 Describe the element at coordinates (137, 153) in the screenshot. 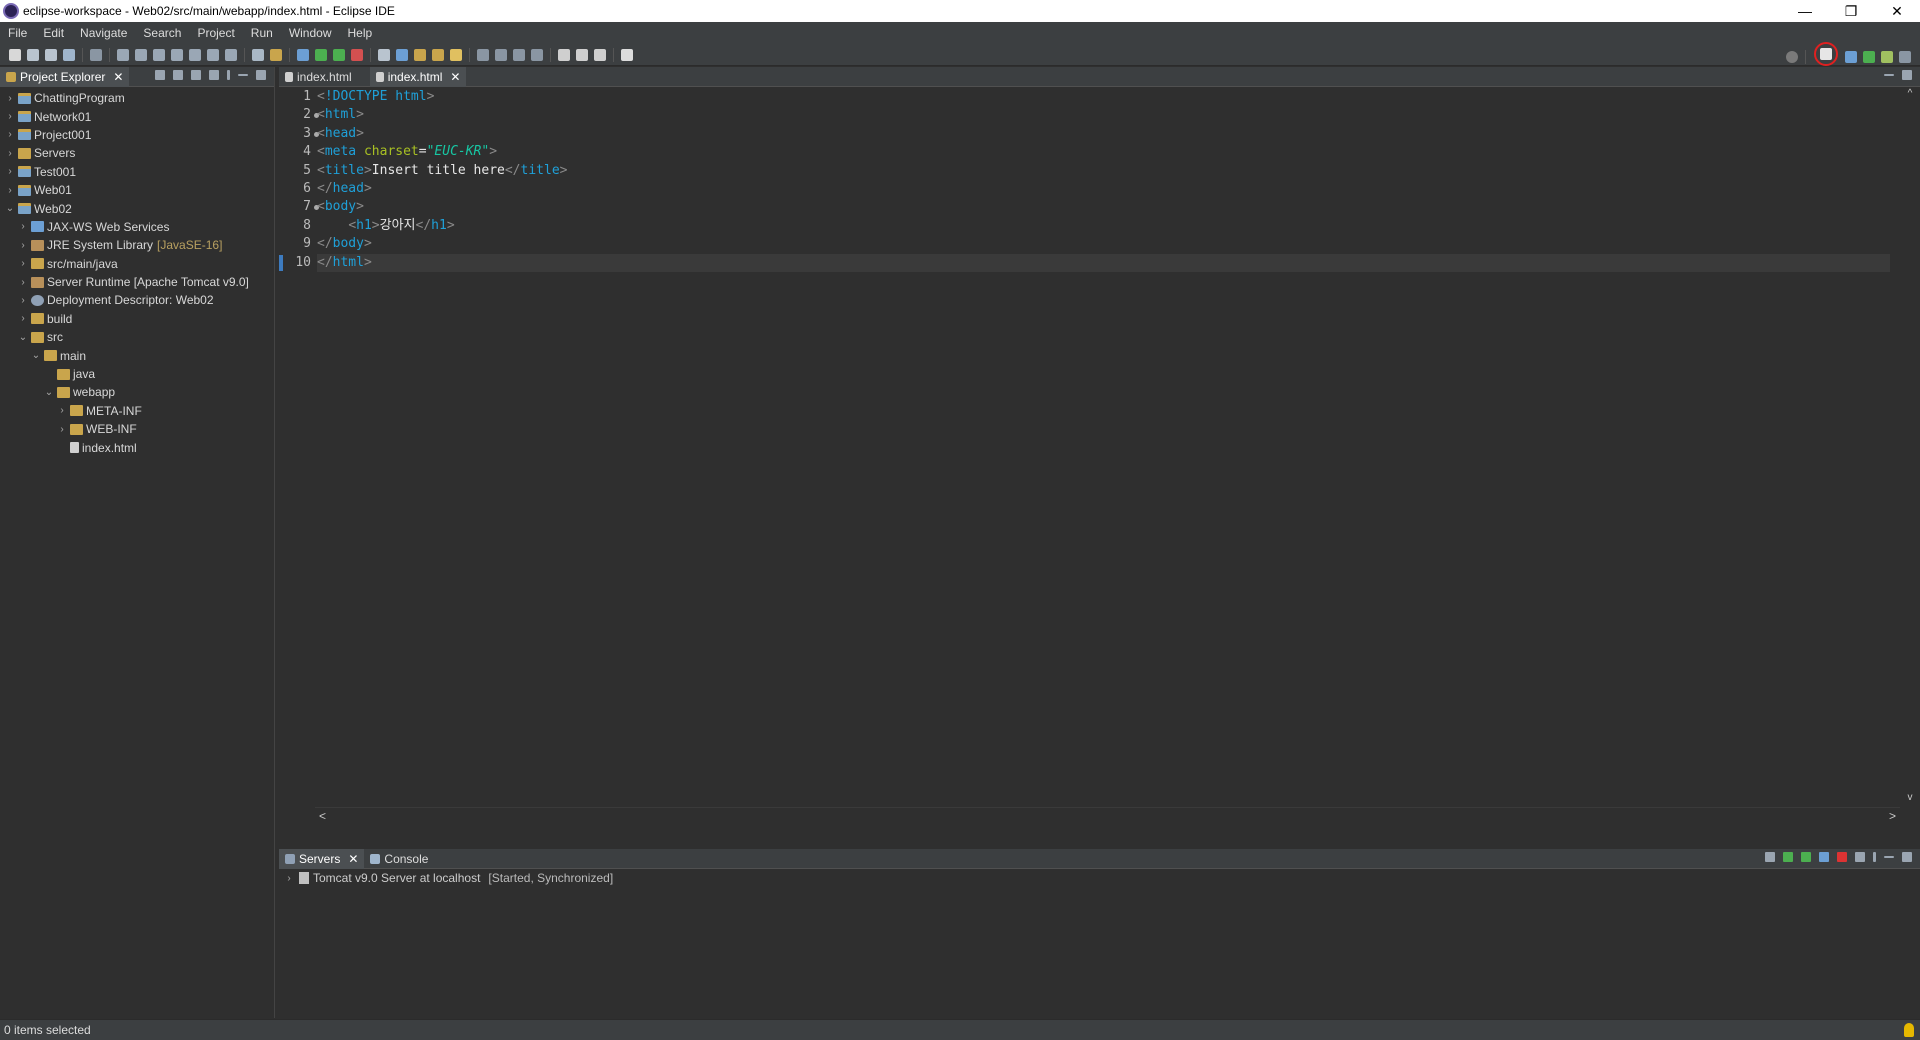

I see `tree-item: › Servers` at that location.